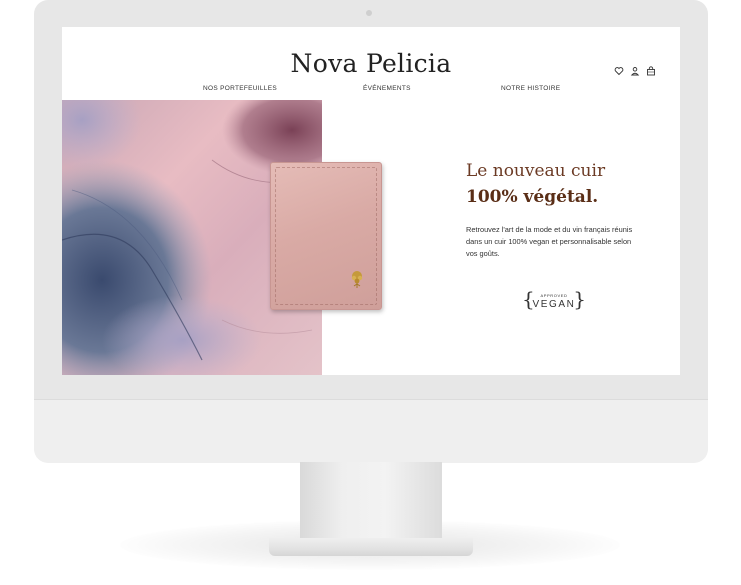 The width and height of the screenshot is (741, 585). Describe the element at coordinates (651, 71) in the screenshot. I see `bag-icon` at that location.